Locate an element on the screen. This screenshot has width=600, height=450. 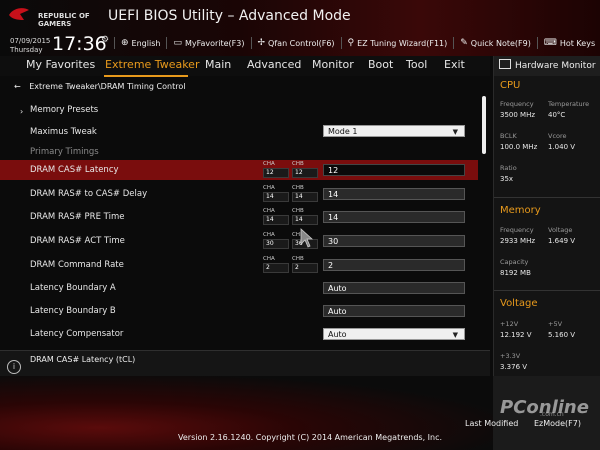
latency-boundary-a-row: Latency Boundary A Auto is located at coordinates (239, 288).